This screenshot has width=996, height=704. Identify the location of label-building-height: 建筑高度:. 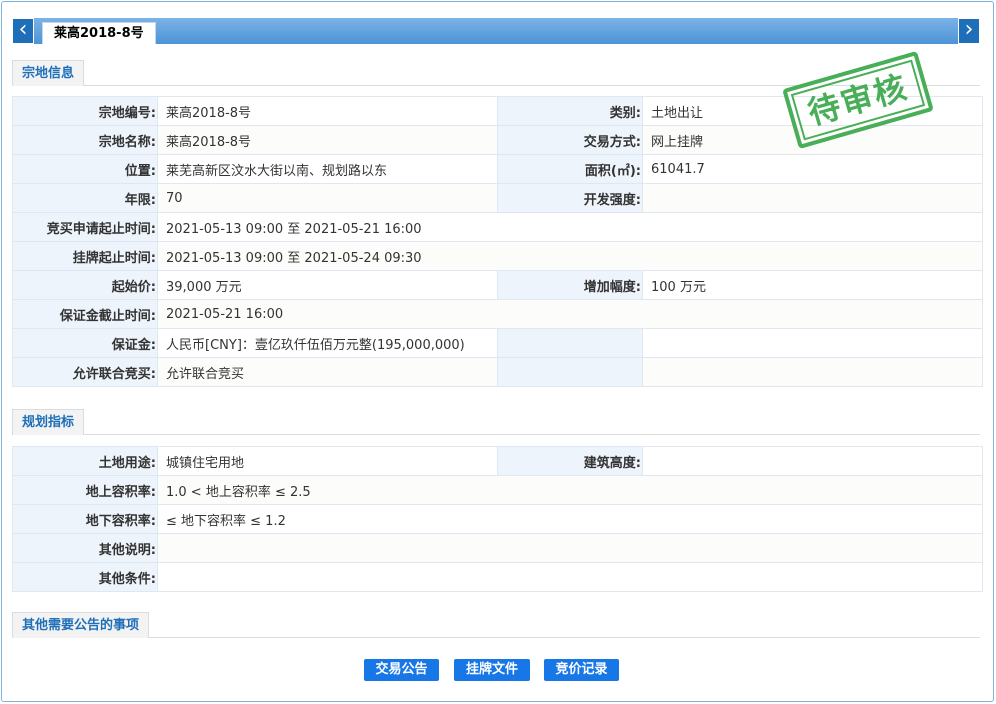
(570, 461).